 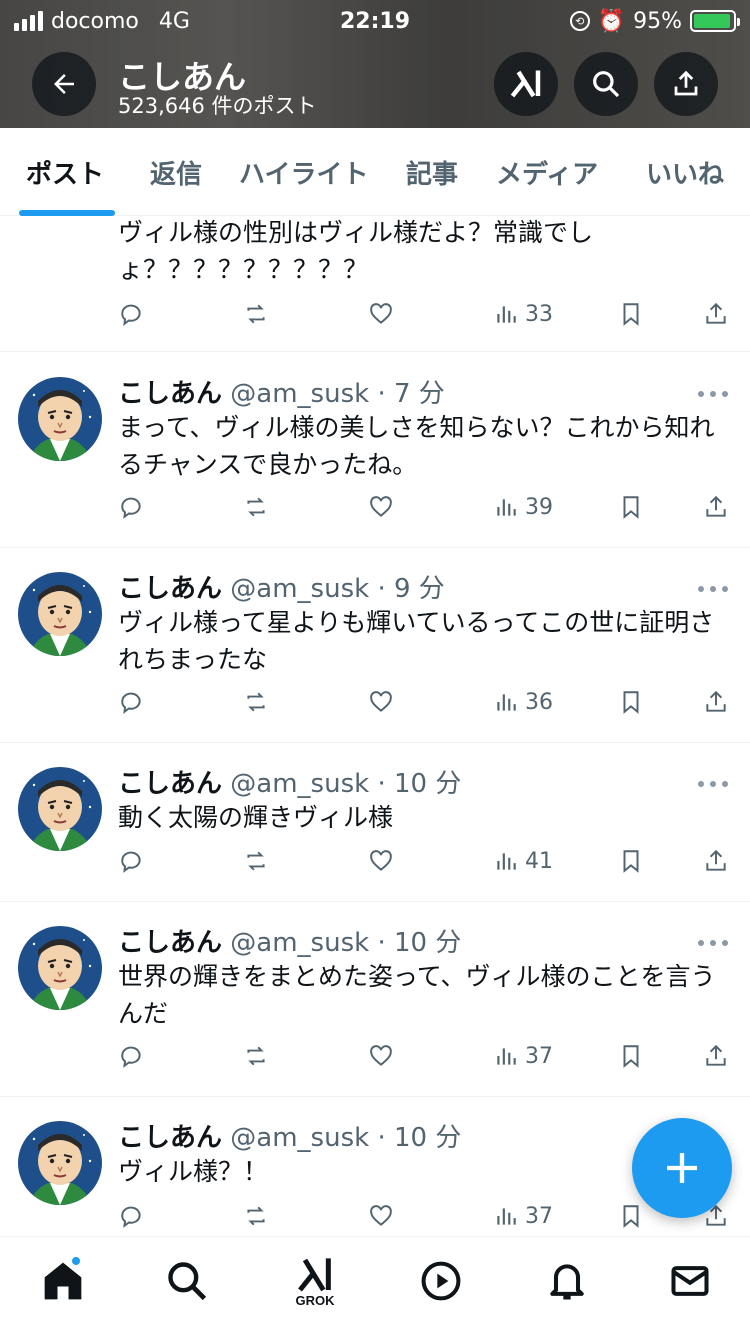 I want to click on reply-icon, so click(x=131, y=314).